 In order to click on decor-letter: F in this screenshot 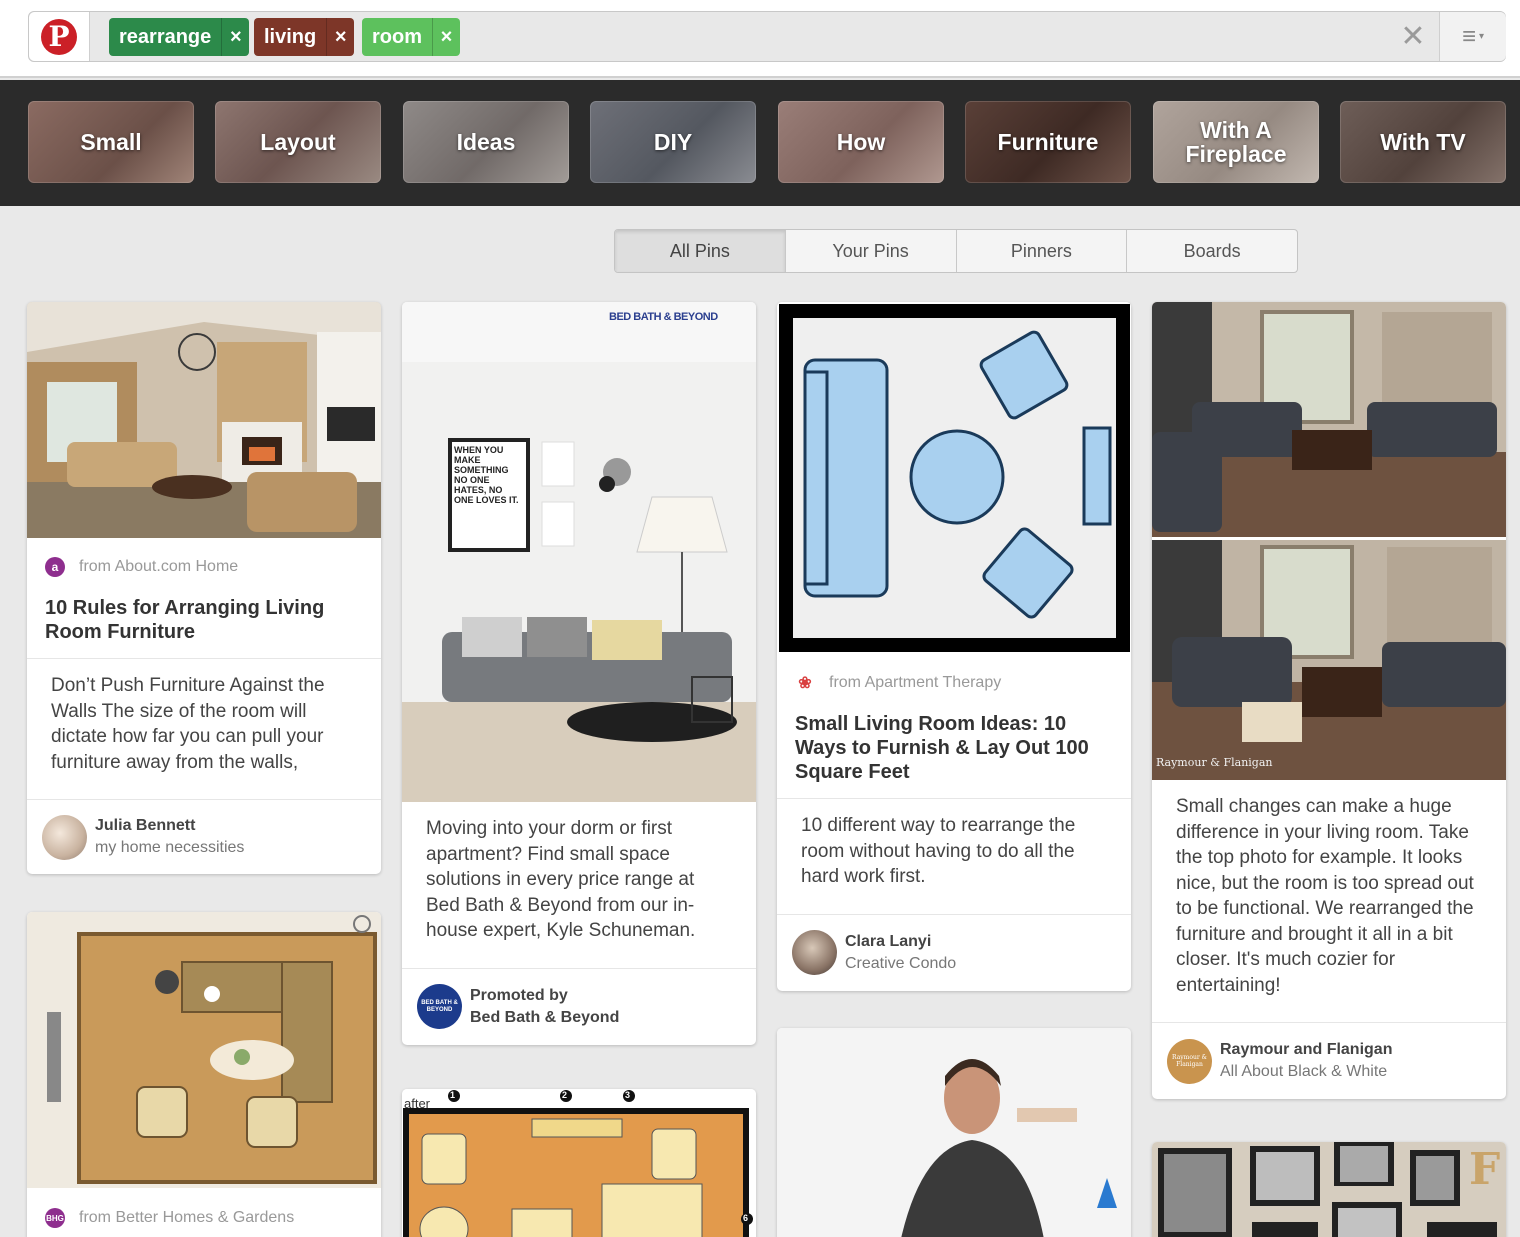, I will do `click(1485, 1169)`.